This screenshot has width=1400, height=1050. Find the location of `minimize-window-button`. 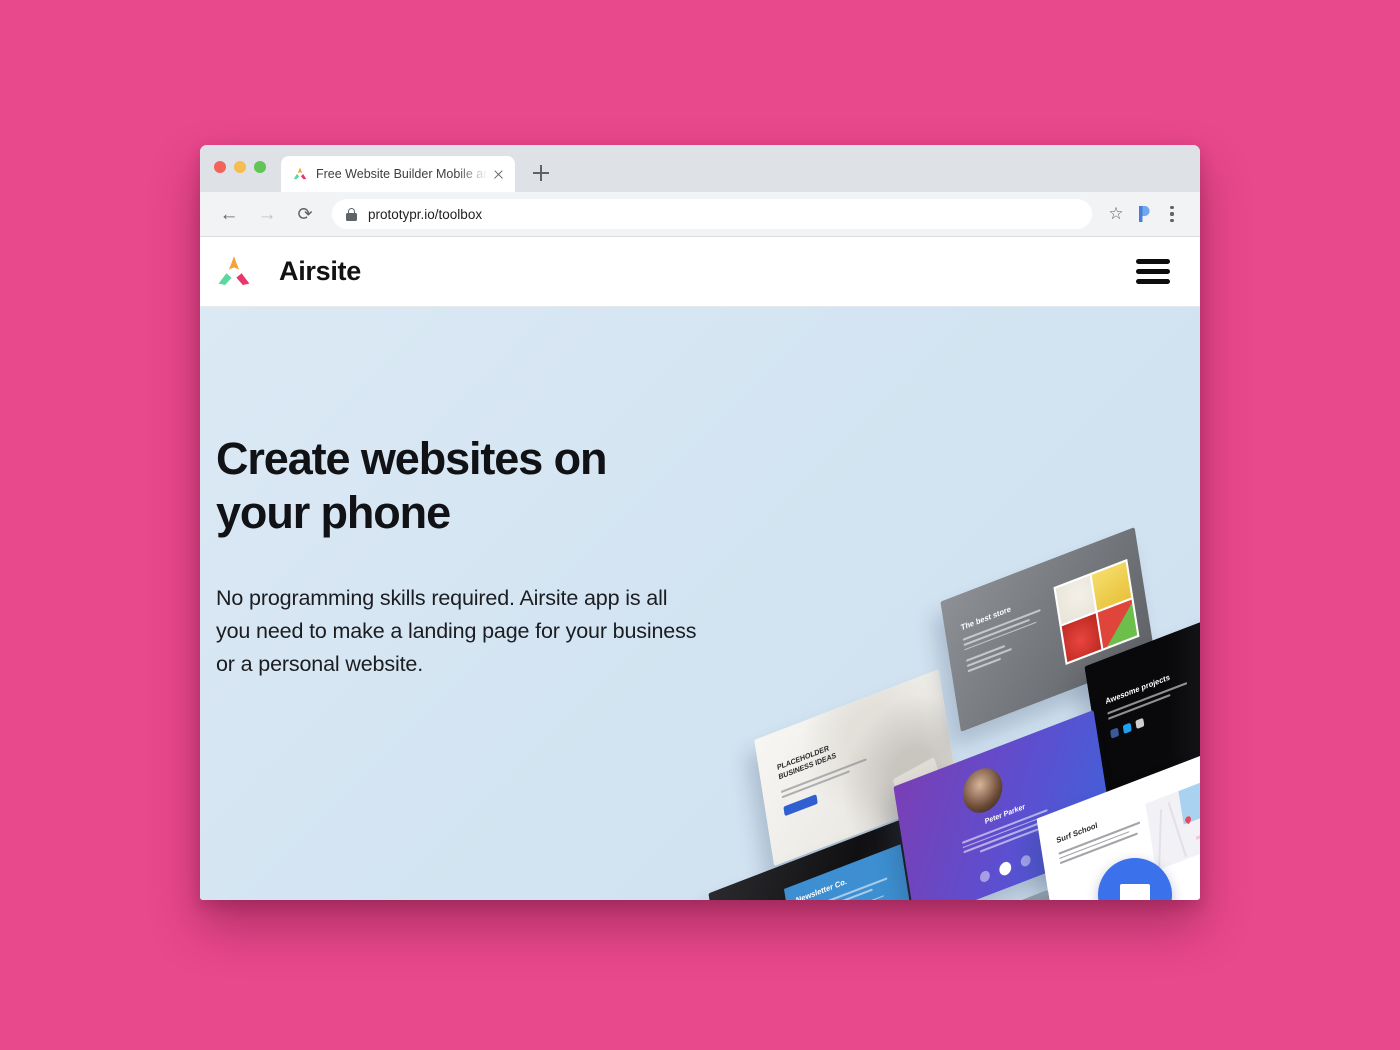

minimize-window-button is located at coordinates (240, 167).